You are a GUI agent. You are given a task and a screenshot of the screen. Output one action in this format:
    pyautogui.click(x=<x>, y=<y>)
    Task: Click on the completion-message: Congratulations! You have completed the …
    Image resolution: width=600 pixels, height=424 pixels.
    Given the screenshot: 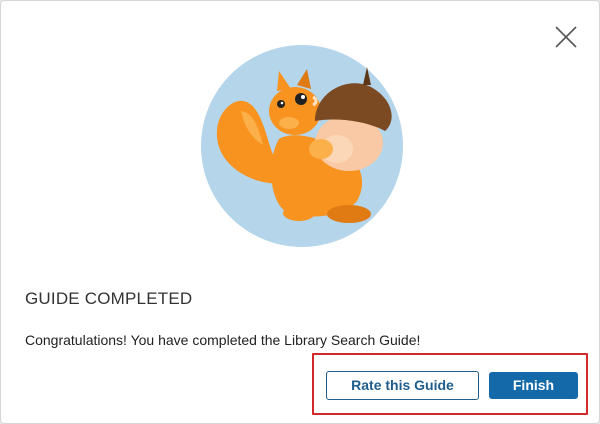 What is the action you would take?
    pyautogui.click(x=223, y=340)
    